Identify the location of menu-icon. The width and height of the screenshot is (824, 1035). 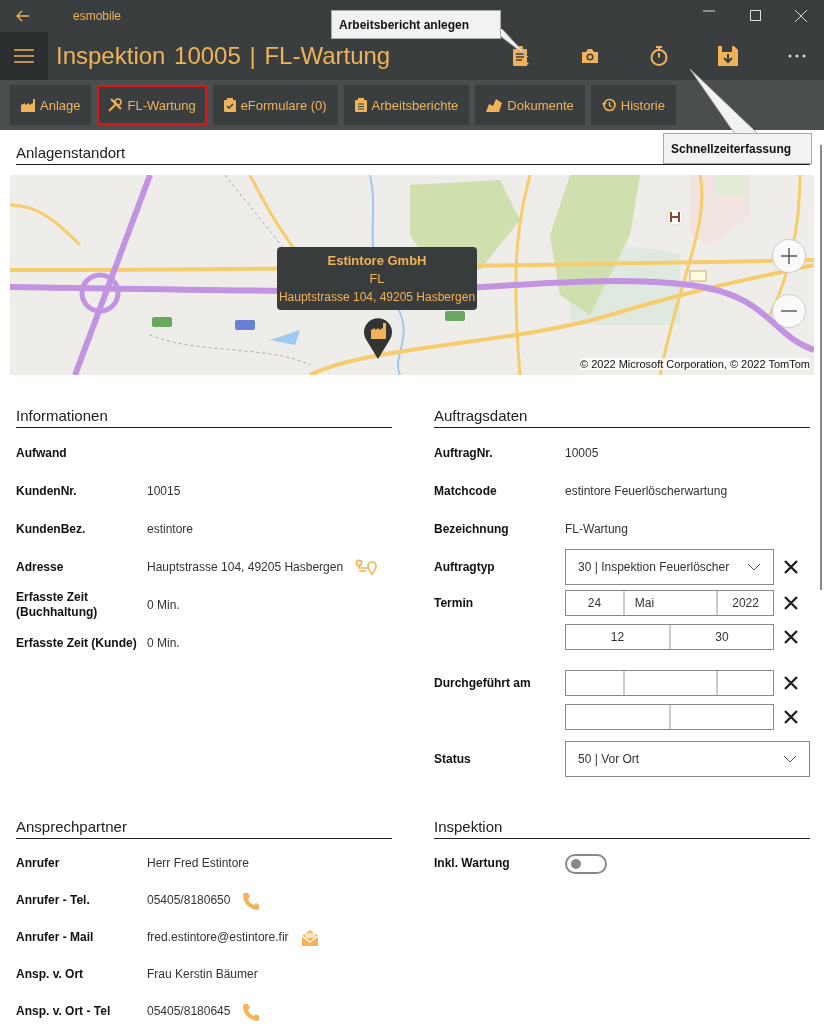
(24, 56).